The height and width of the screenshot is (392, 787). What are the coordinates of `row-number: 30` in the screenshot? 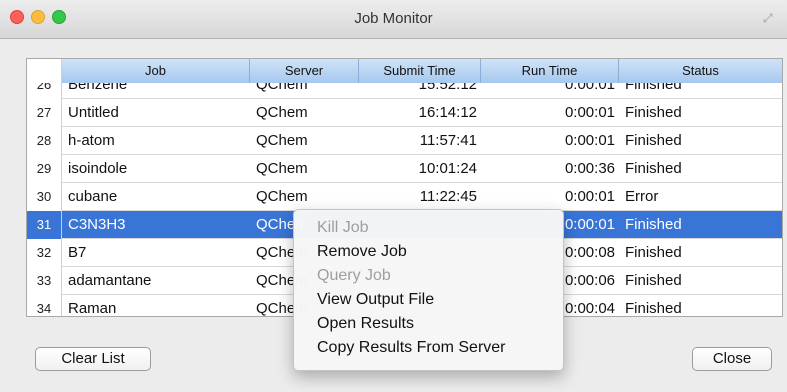 It's located at (44, 197).